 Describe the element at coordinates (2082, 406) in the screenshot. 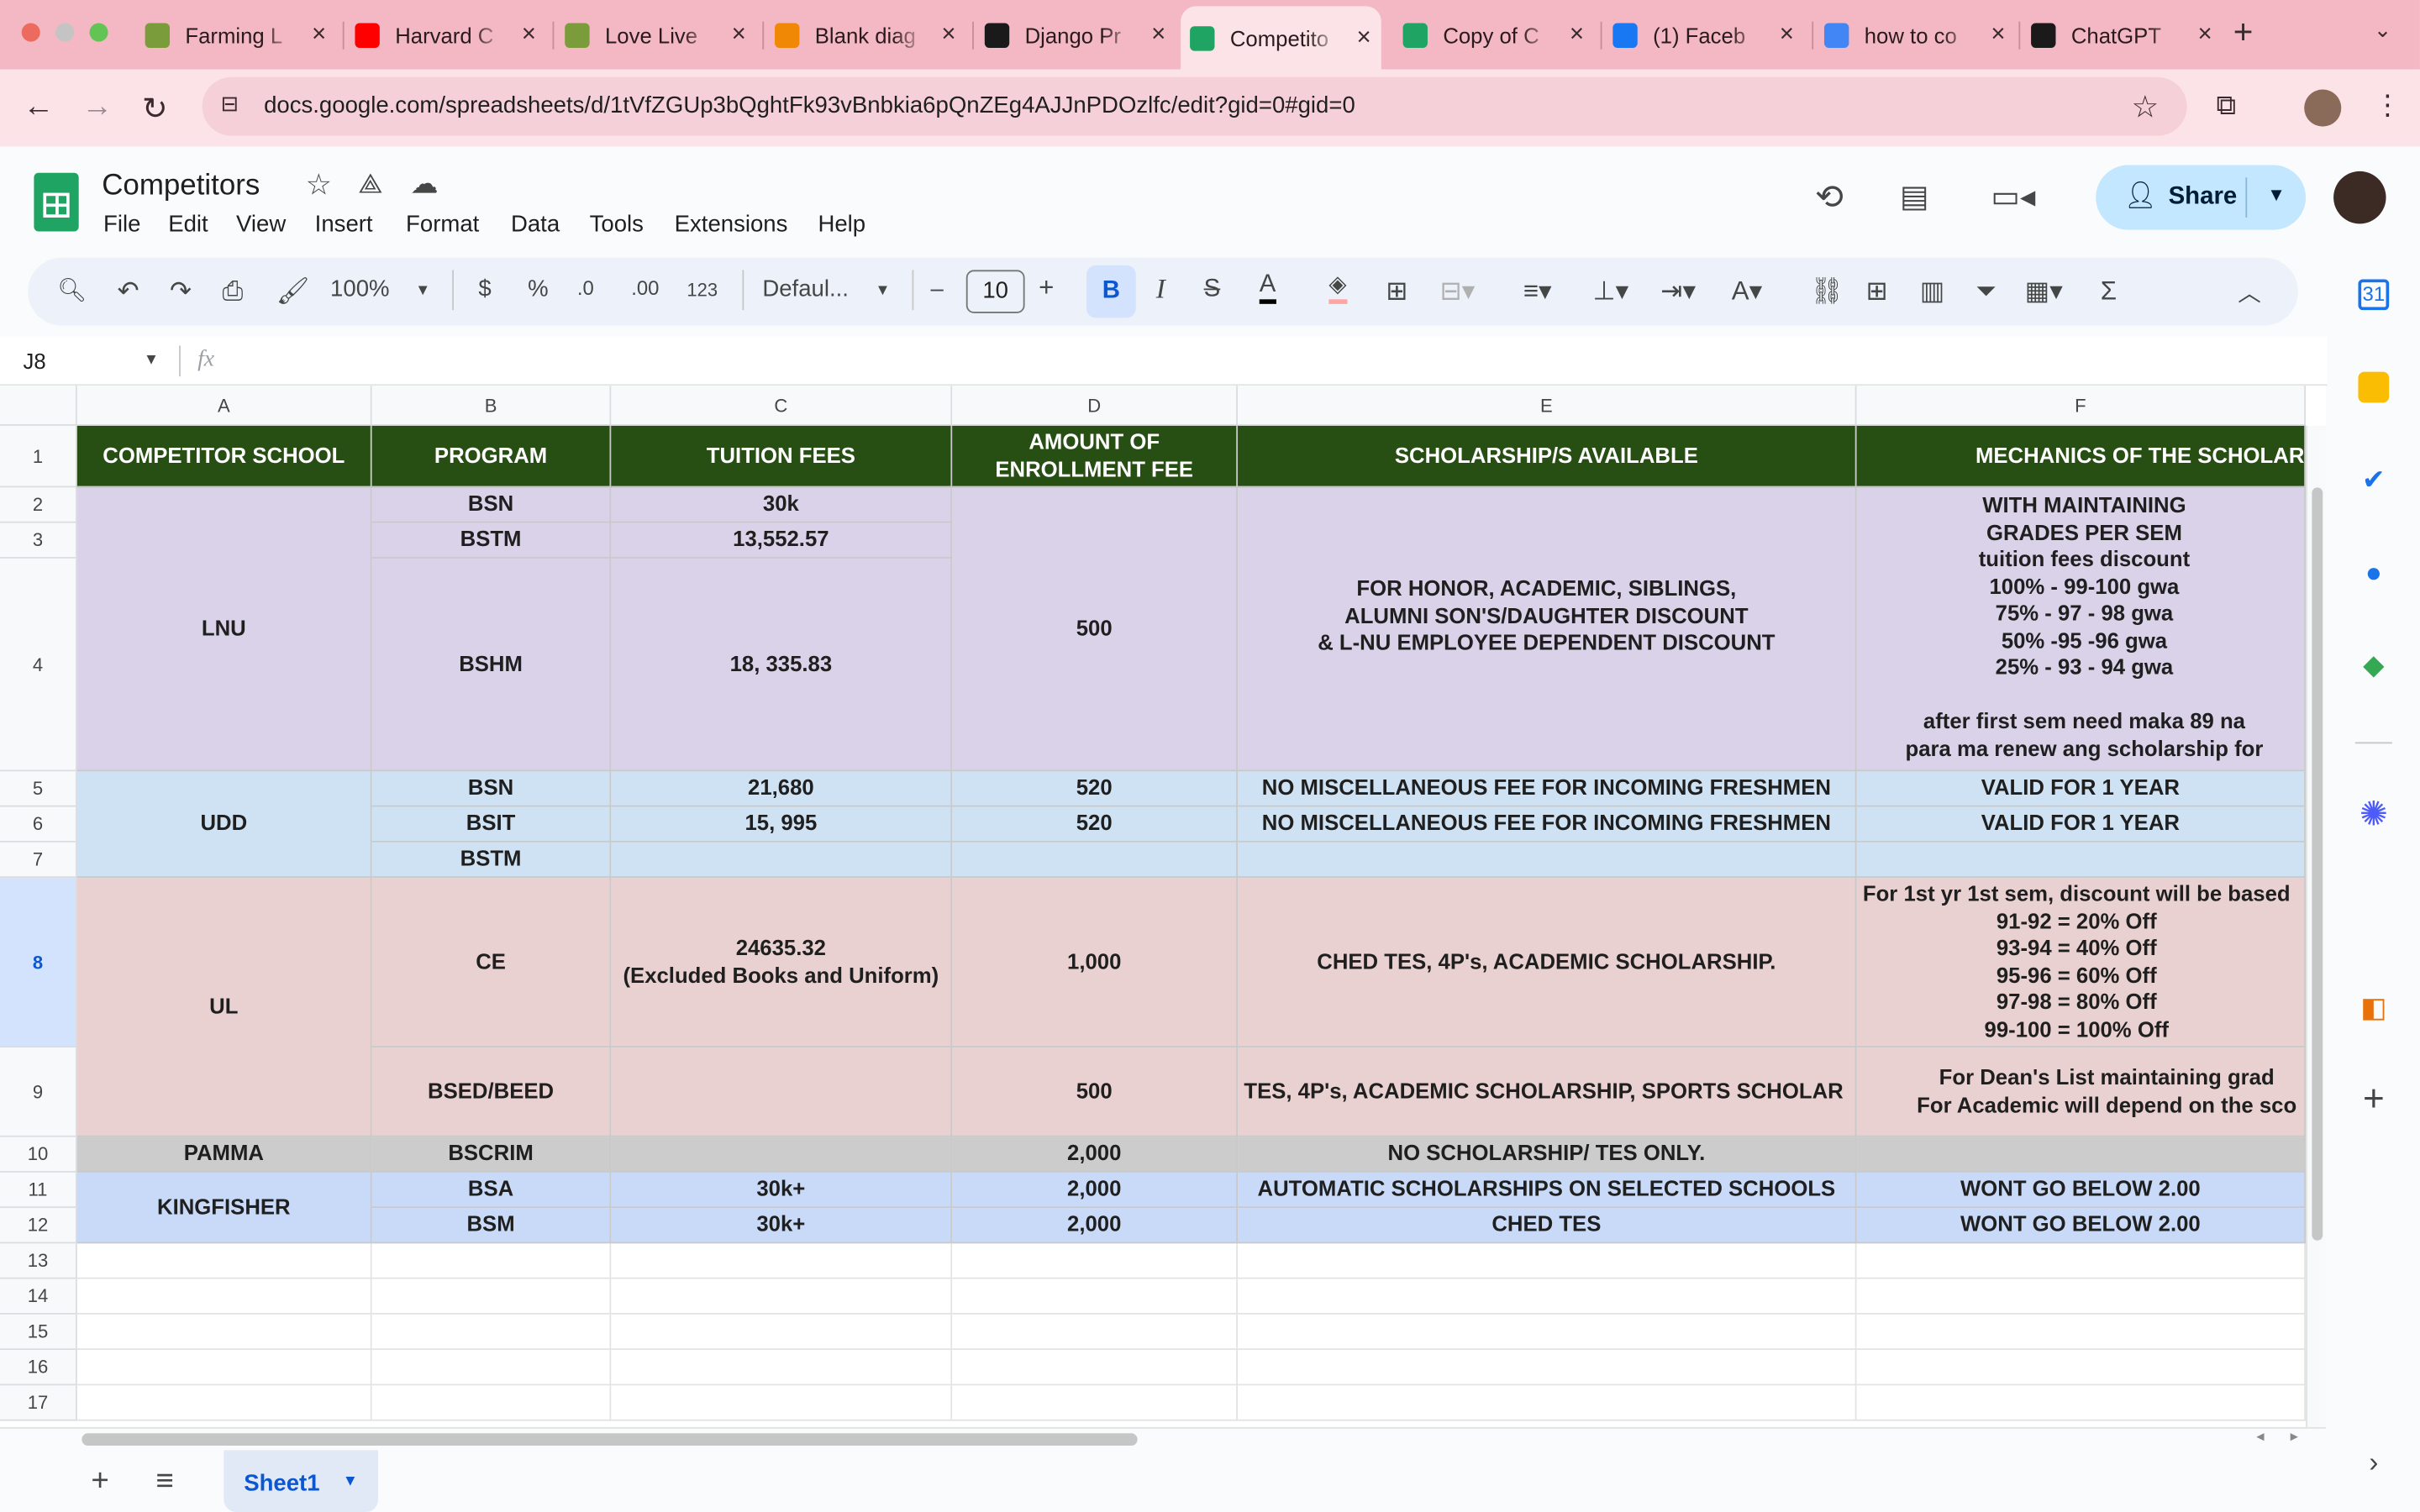

I see `column-header-f: F` at that location.